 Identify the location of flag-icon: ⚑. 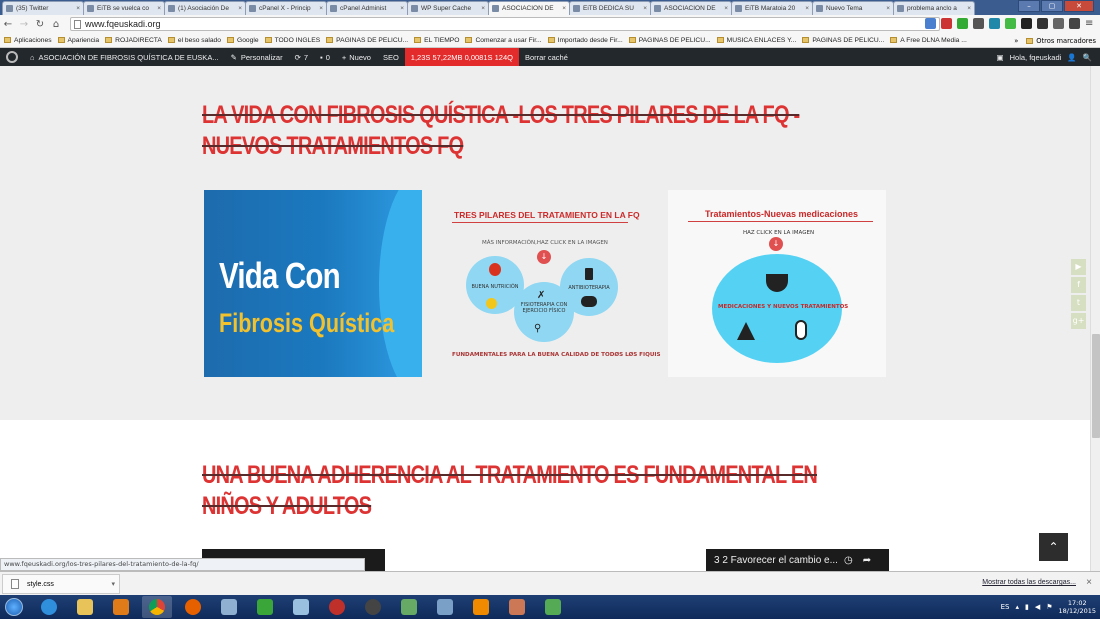
(1049, 607).